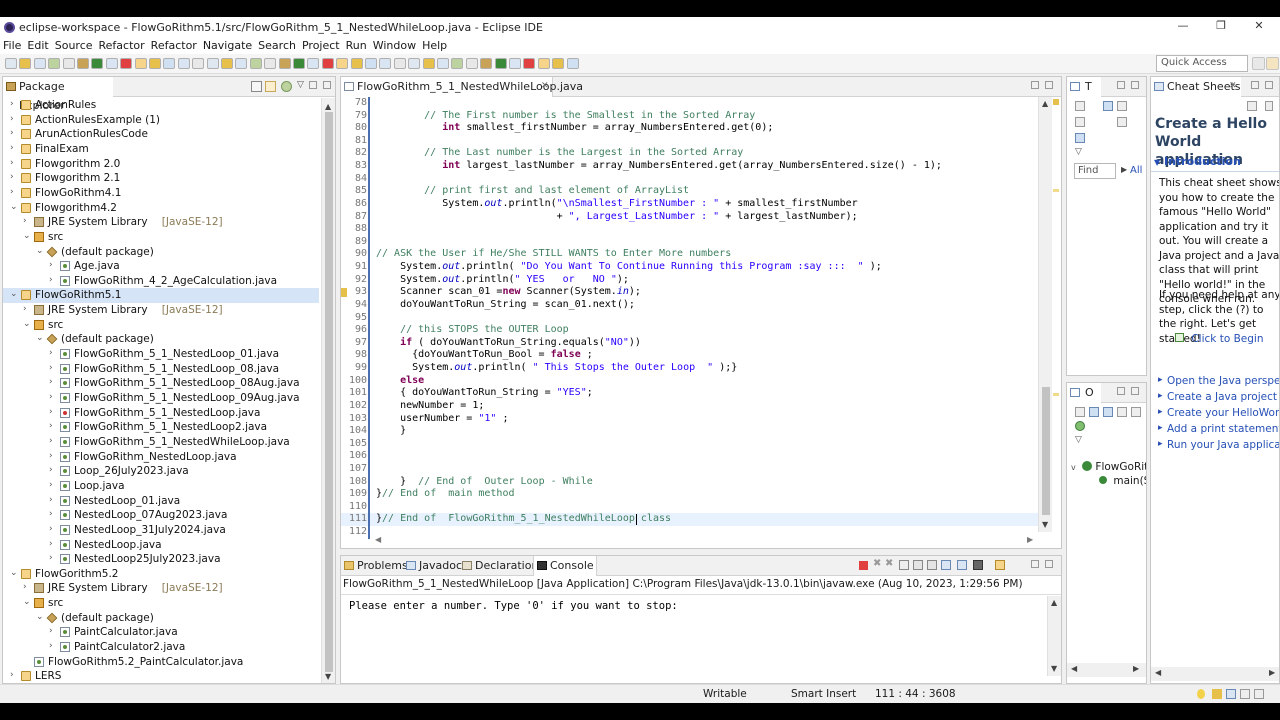 This screenshot has width=1280, height=720. Describe the element at coordinates (227, 45) in the screenshot. I see `menu-item-navigate: Navigate` at that location.